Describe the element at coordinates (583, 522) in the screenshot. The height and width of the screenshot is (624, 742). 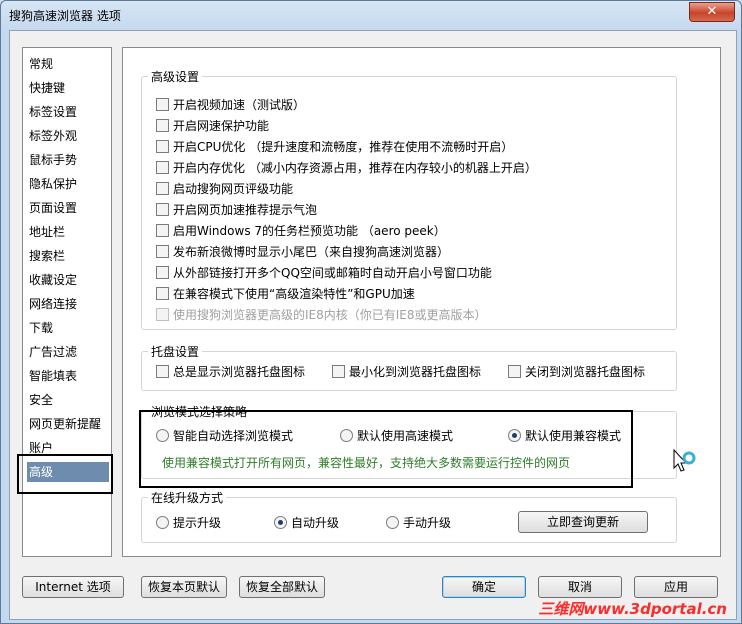
I see `check-update-button: 立即查询更新` at that location.